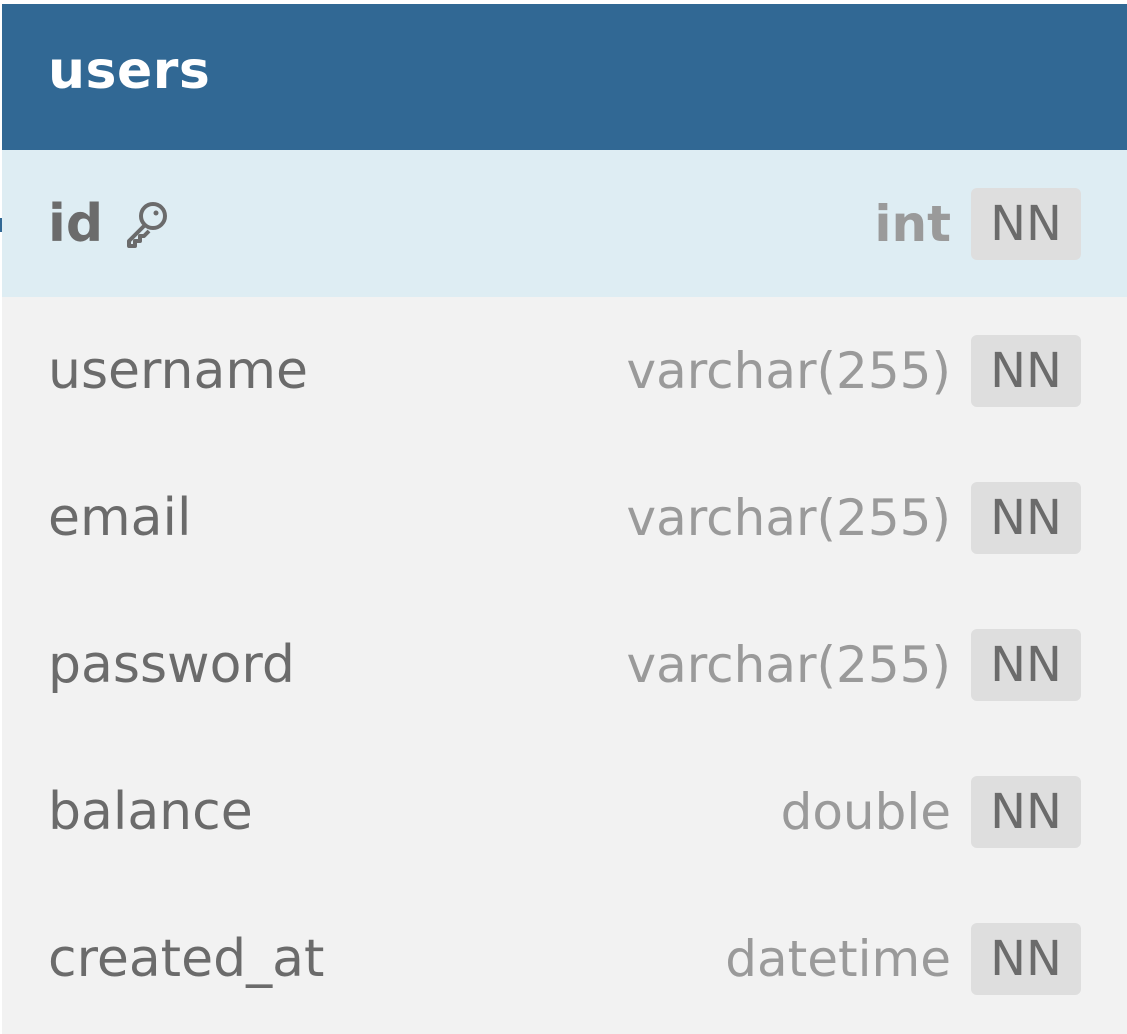 The image size is (1127, 1034). What do you see at coordinates (150, 811) in the screenshot?
I see `field-name: balance` at bounding box center [150, 811].